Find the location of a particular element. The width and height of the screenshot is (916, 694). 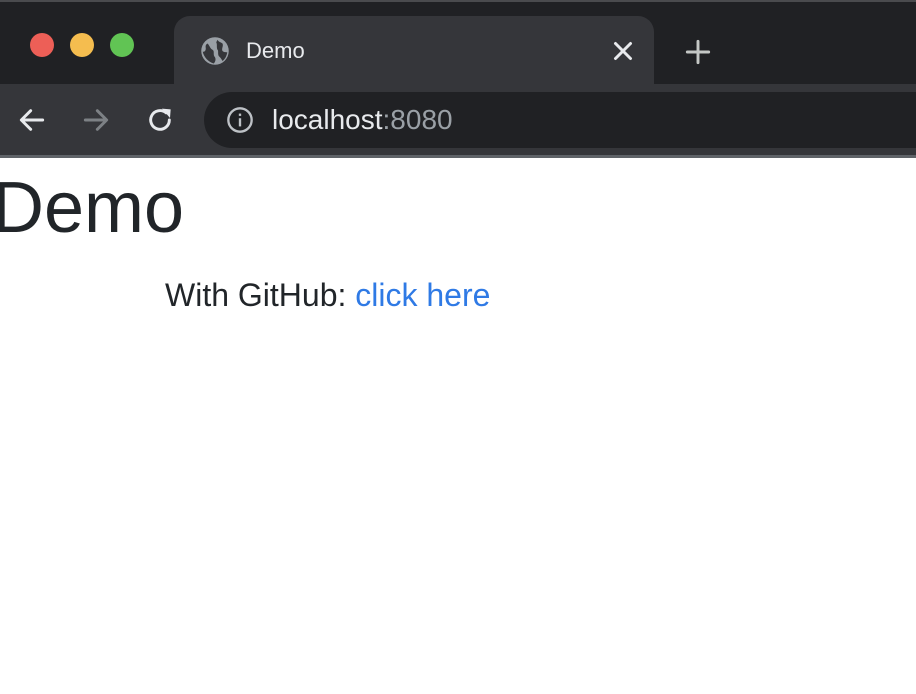

url-port: :8080 is located at coordinates (417, 119).